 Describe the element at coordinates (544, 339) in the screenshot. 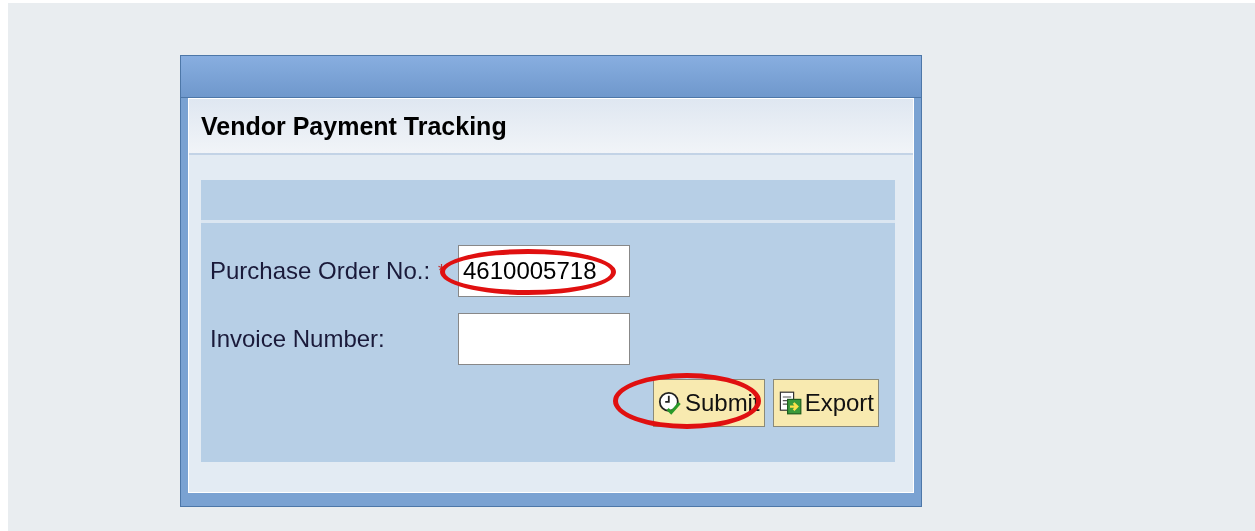

I see `input-field` at that location.